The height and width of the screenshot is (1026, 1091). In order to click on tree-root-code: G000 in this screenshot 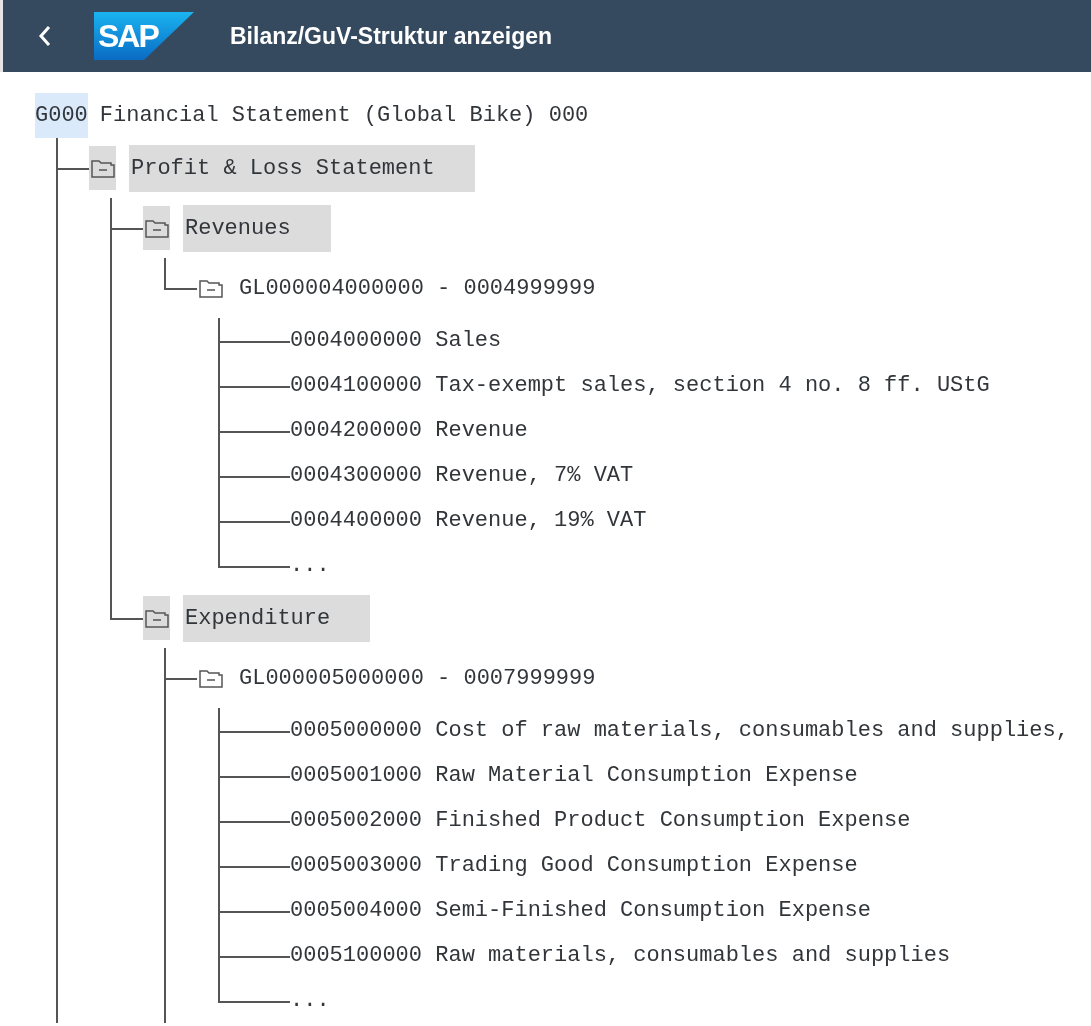, I will do `click(61, 115)`.